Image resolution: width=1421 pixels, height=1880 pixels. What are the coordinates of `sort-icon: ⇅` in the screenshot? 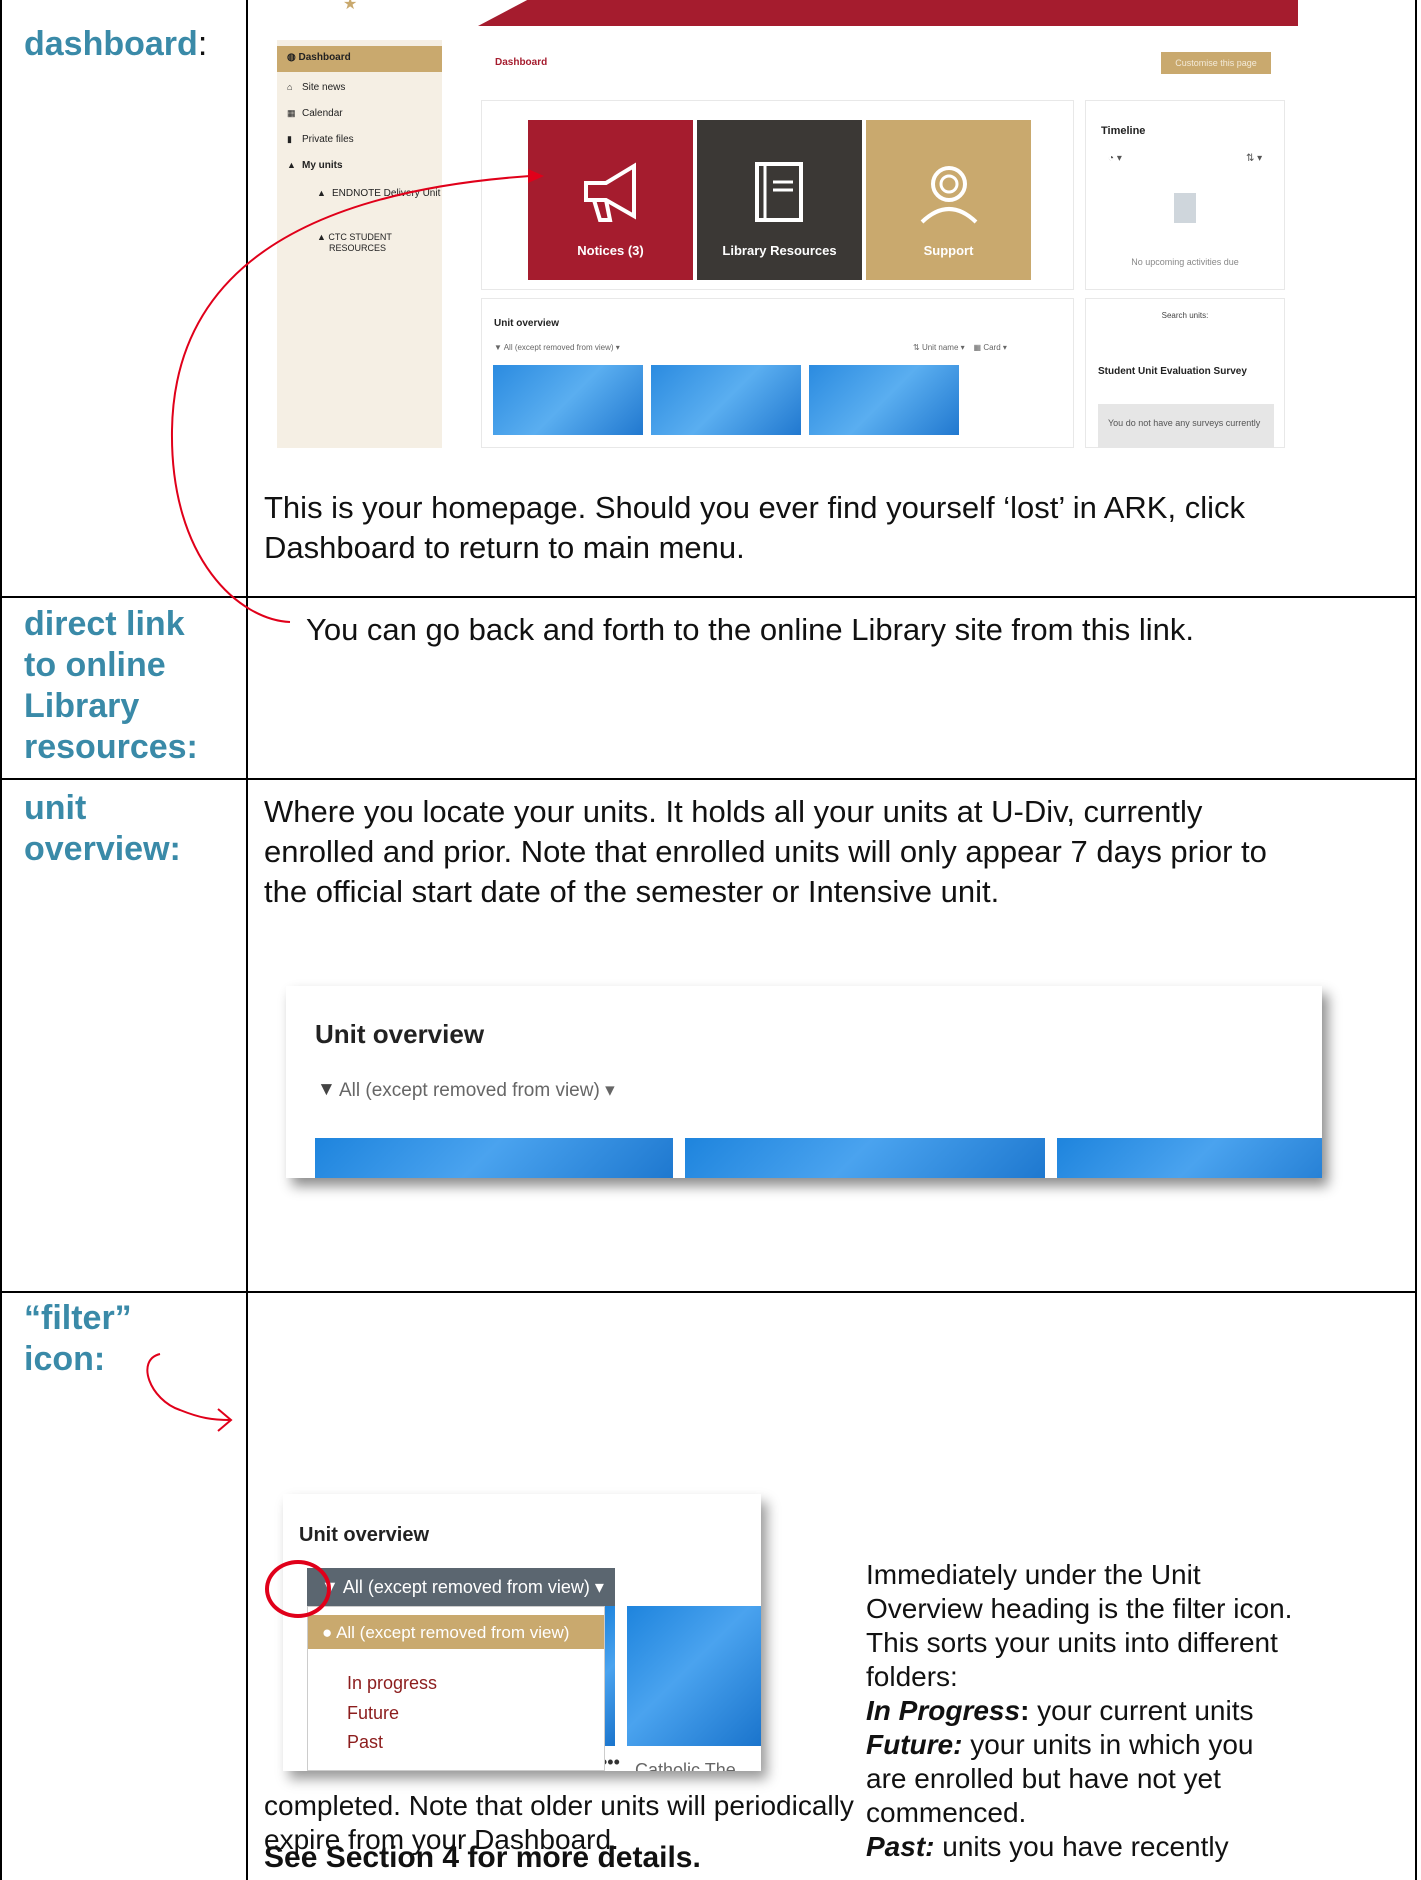 It's located at (917, 347).